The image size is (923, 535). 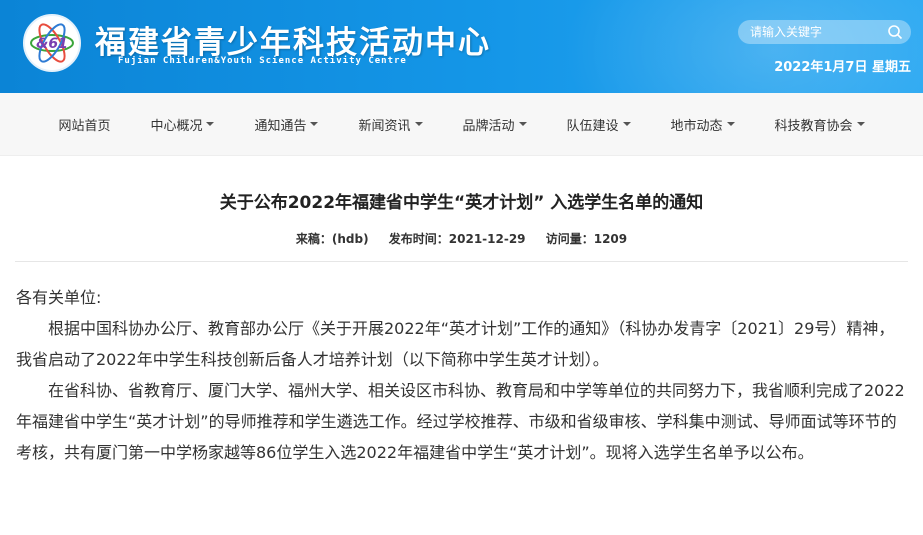 What do you see at coordinates (332, 239) in the screenshot?
I see `article-source: 来稿：(hdb)` at bounding box center [332, 239].